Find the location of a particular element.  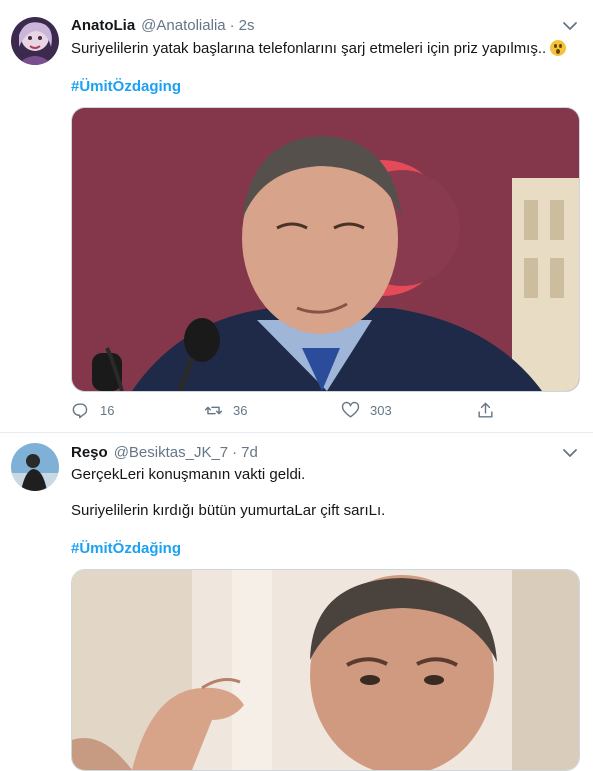

reply-icon is located at coordinates (80, 411).